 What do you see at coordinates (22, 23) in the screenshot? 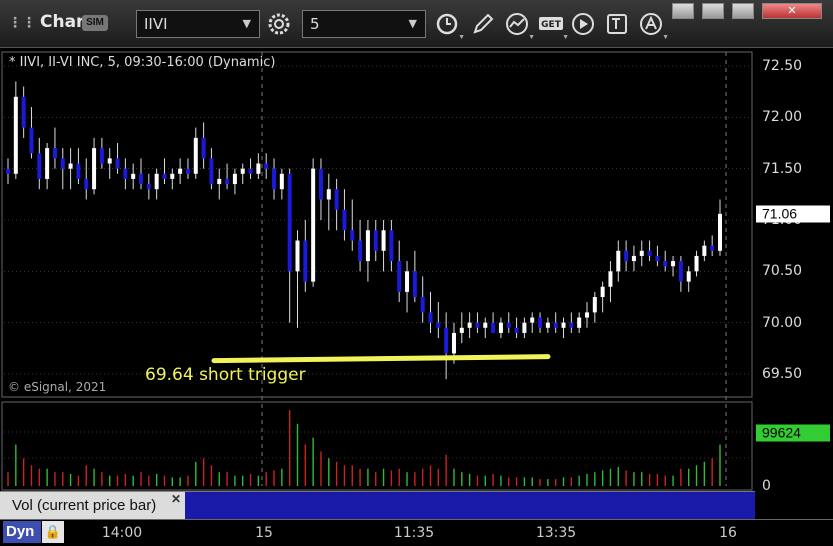
I see `grip-icon: ⋮⋮` at bounding box center [22, 23].